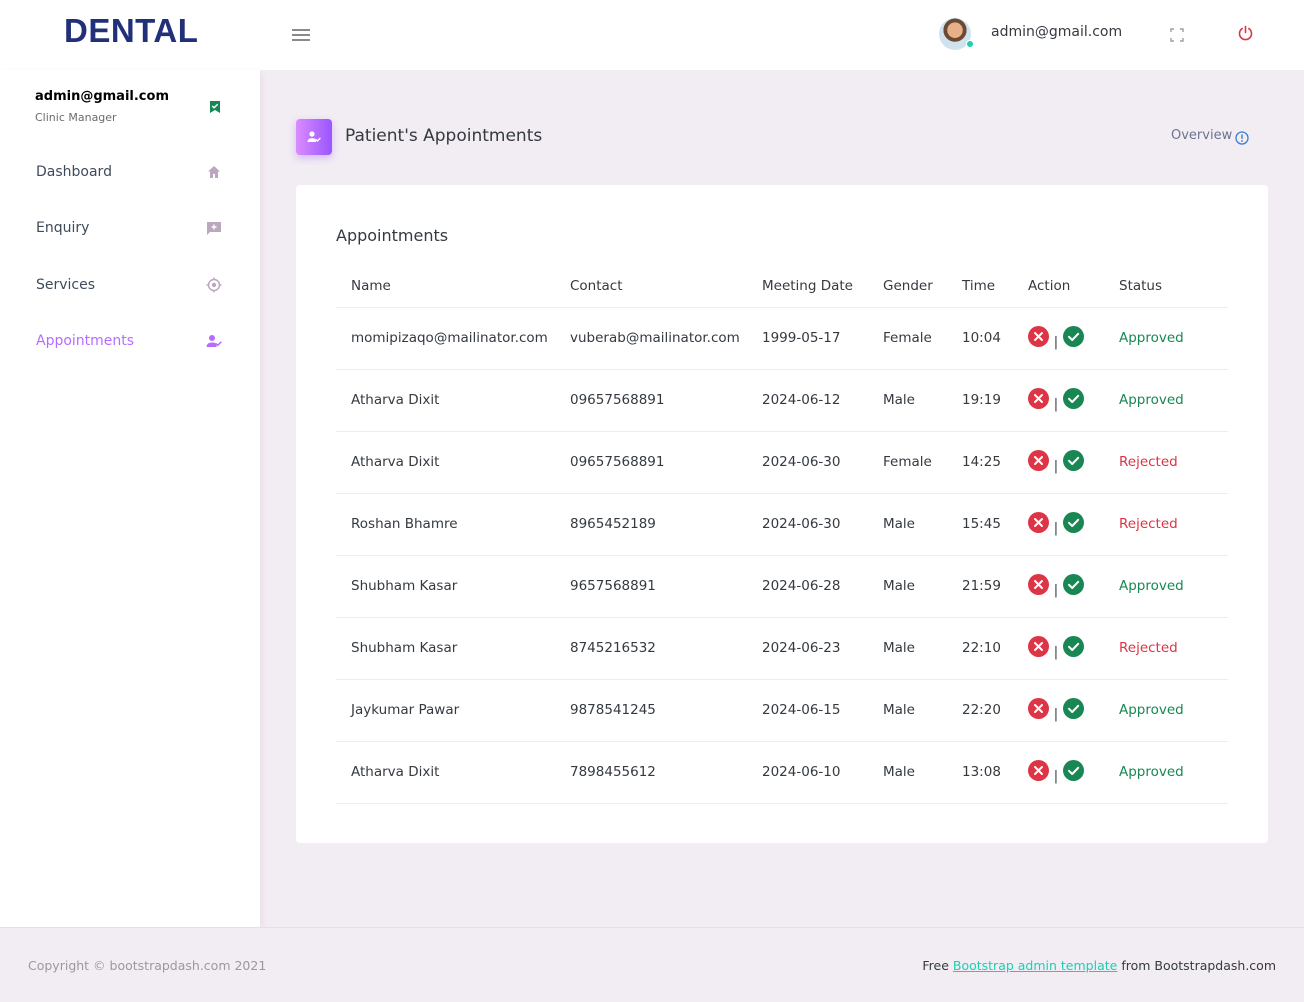 The image size is (1304, 1002). I want to click on cell-time: 22:10, so click(980, 648).